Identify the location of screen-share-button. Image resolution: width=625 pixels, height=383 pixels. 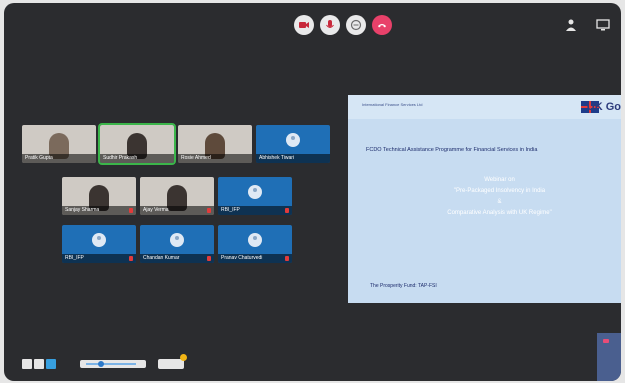
(603, 25).